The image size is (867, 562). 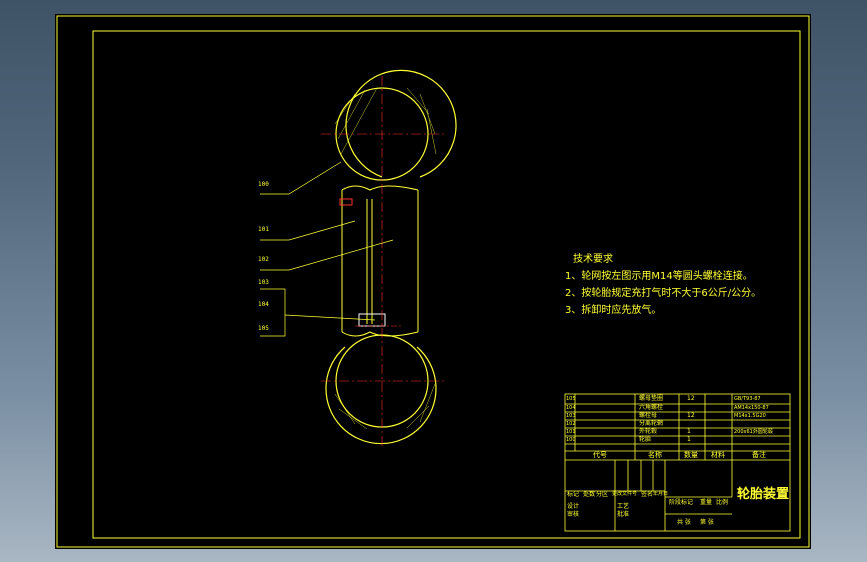 I want to click on tire-hatching, so click(x=385, y=258).